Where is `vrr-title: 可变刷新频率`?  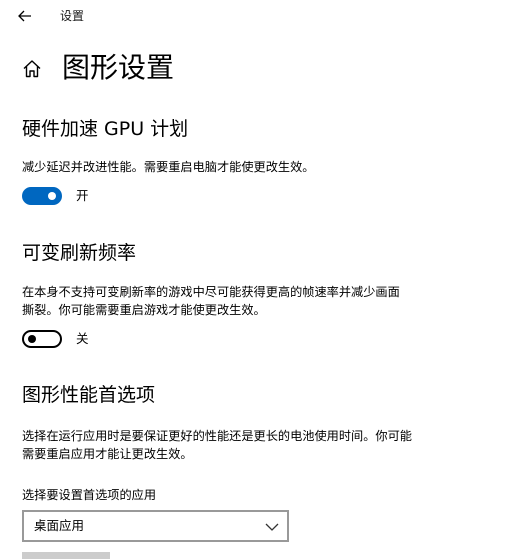 vrr-title: 可变刷新频率 is located at coordinates (79, 253).